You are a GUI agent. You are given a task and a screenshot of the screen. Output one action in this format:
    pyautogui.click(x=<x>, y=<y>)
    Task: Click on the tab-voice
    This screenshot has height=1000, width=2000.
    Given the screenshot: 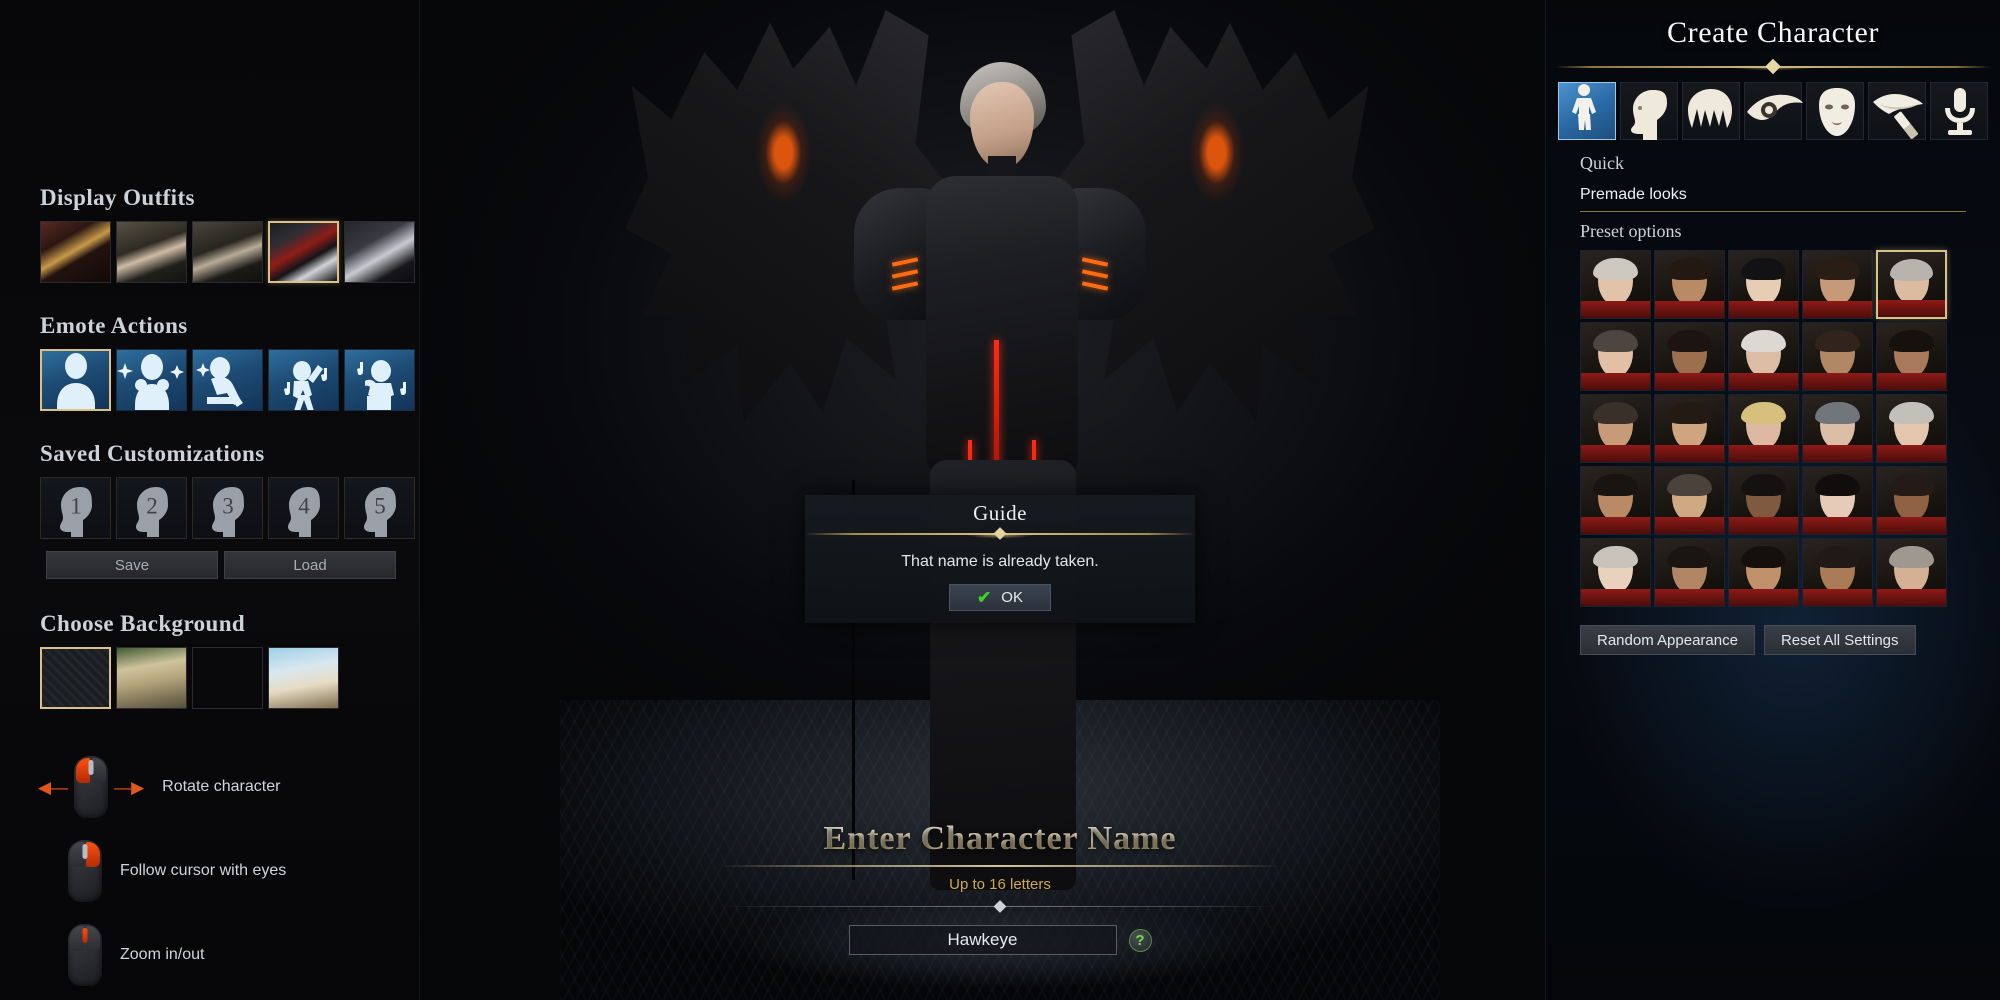 What is the action you would take?
    pyautogui.click(x=1959, y=111)
    